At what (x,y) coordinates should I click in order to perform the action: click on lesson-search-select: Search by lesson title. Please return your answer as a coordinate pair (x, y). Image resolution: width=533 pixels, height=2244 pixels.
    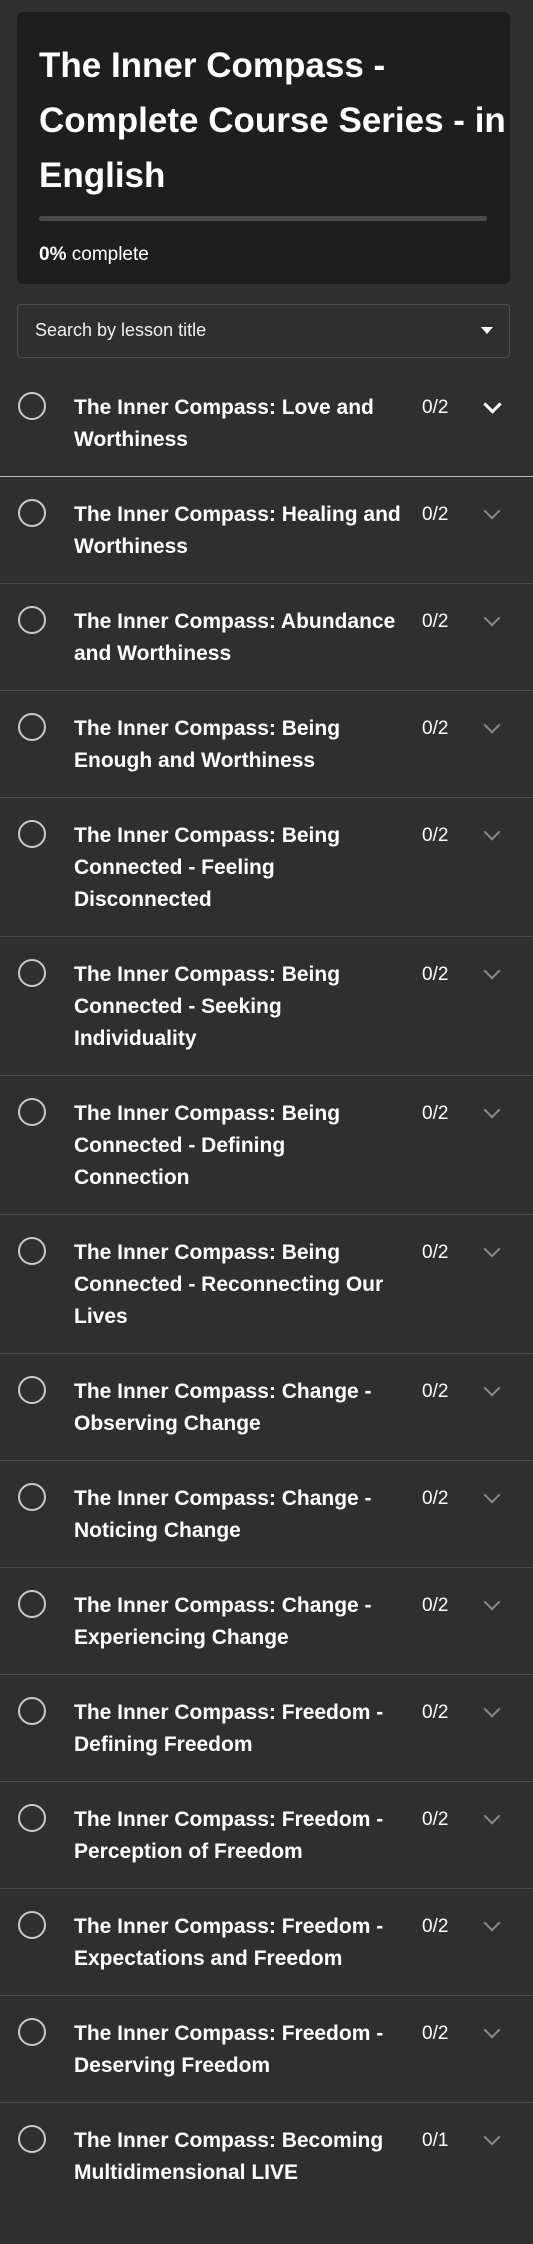
    Looking at the image, I should click on (263, 331).